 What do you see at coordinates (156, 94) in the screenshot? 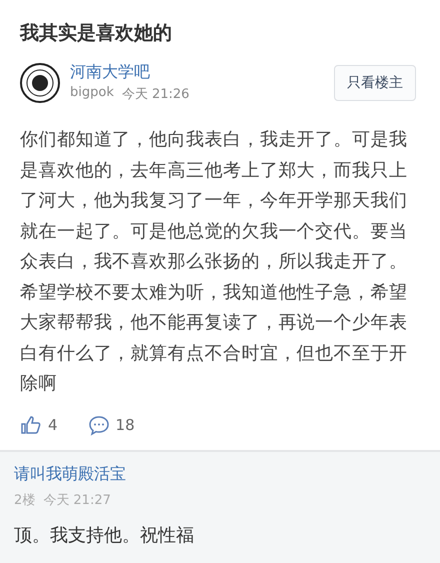
I see `post-time: 今天 21:26` at bounding box center [156, 94].